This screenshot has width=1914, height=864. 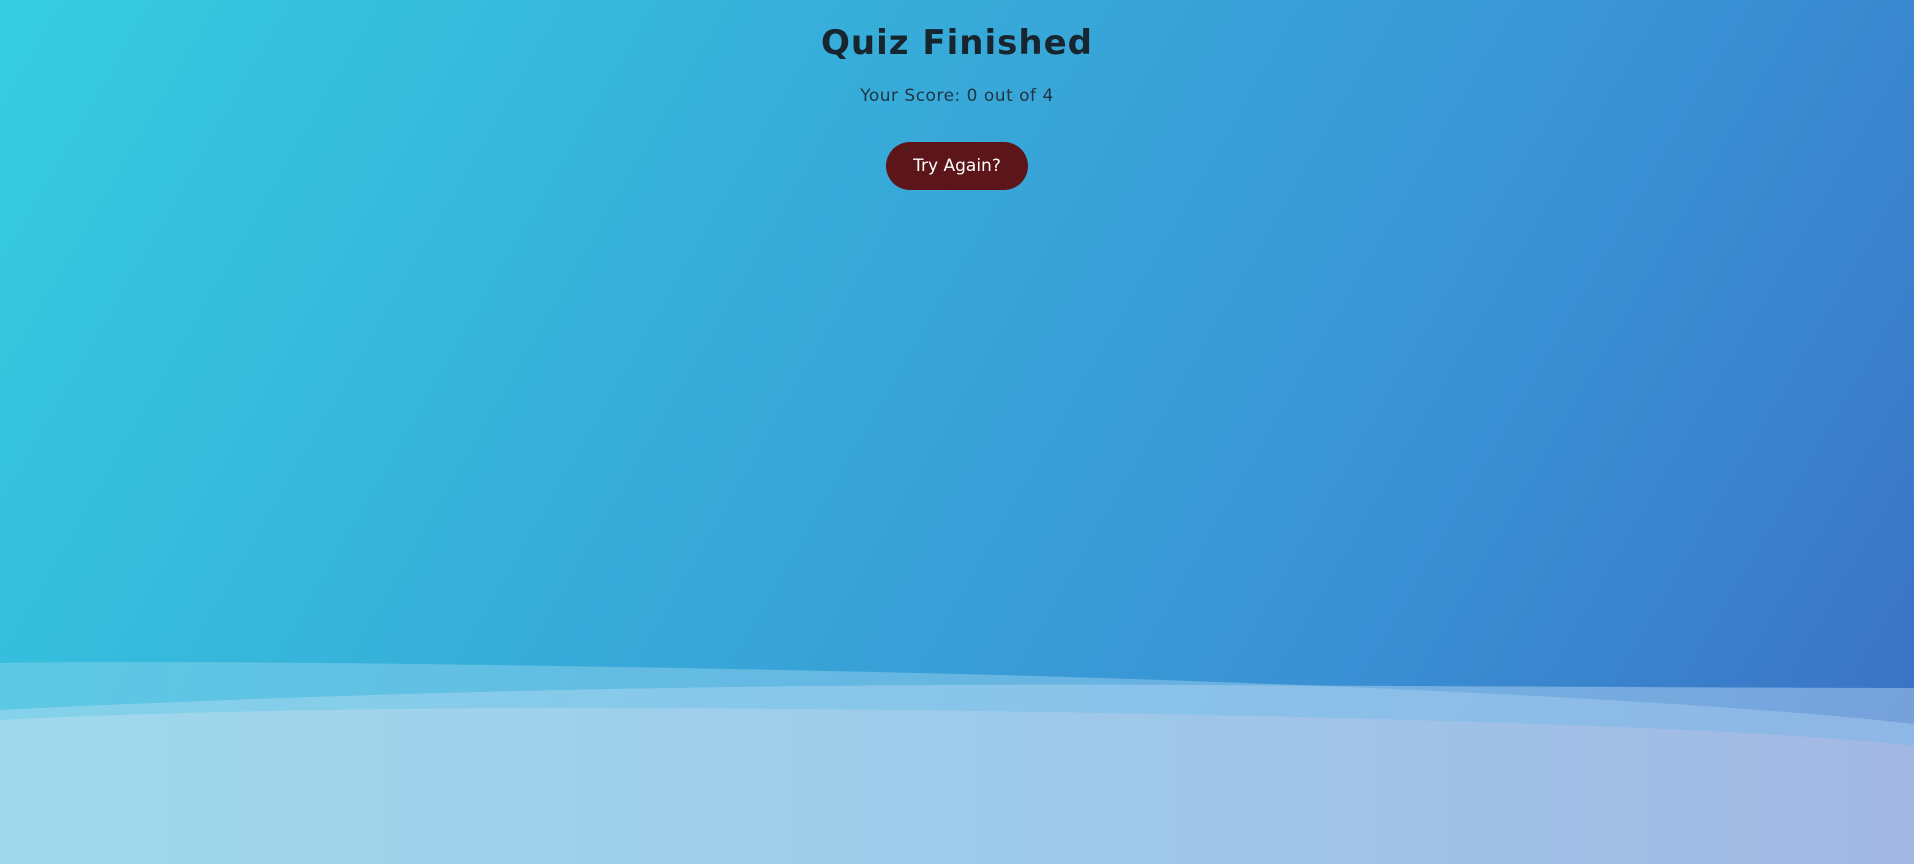 I want to click on score-total: 4, so click(x=1048, y=96).